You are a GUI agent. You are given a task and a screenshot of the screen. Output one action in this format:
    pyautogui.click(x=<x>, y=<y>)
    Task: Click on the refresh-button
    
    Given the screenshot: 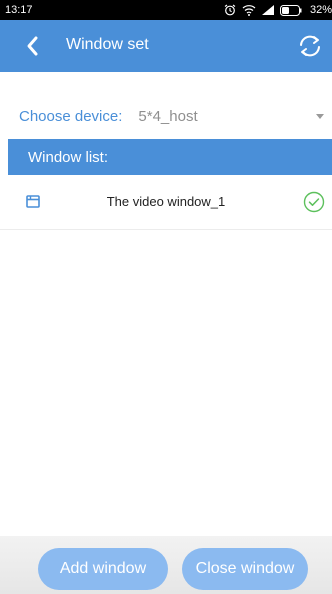 What is the action you would take?
    pyautogui.click(x=310, y=46)
    